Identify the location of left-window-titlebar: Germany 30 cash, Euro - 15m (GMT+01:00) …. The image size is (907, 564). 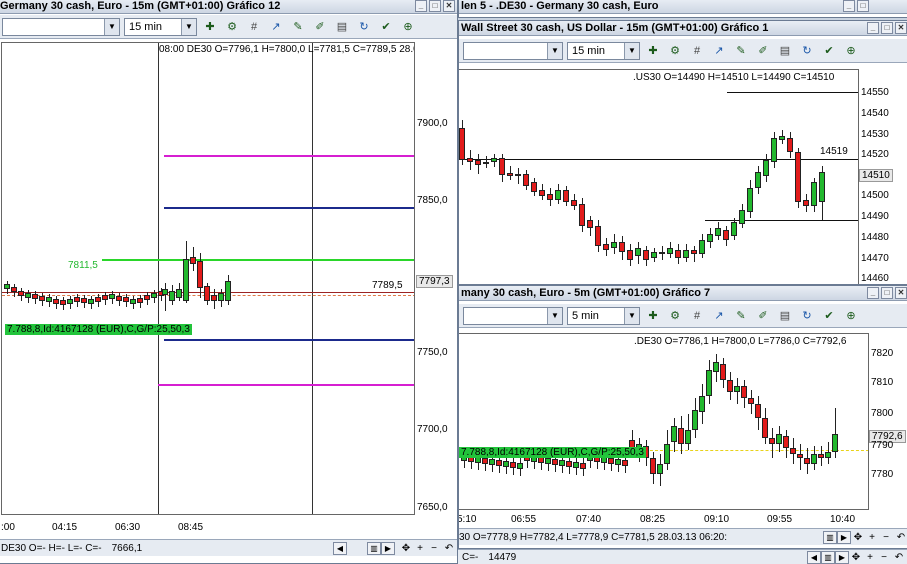
(228, 7).